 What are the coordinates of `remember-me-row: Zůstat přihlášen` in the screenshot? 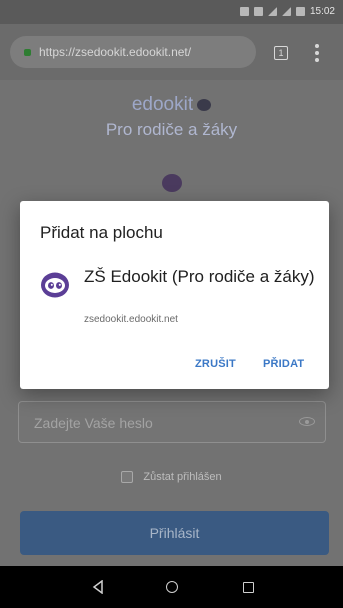 It's located at (171, 477).